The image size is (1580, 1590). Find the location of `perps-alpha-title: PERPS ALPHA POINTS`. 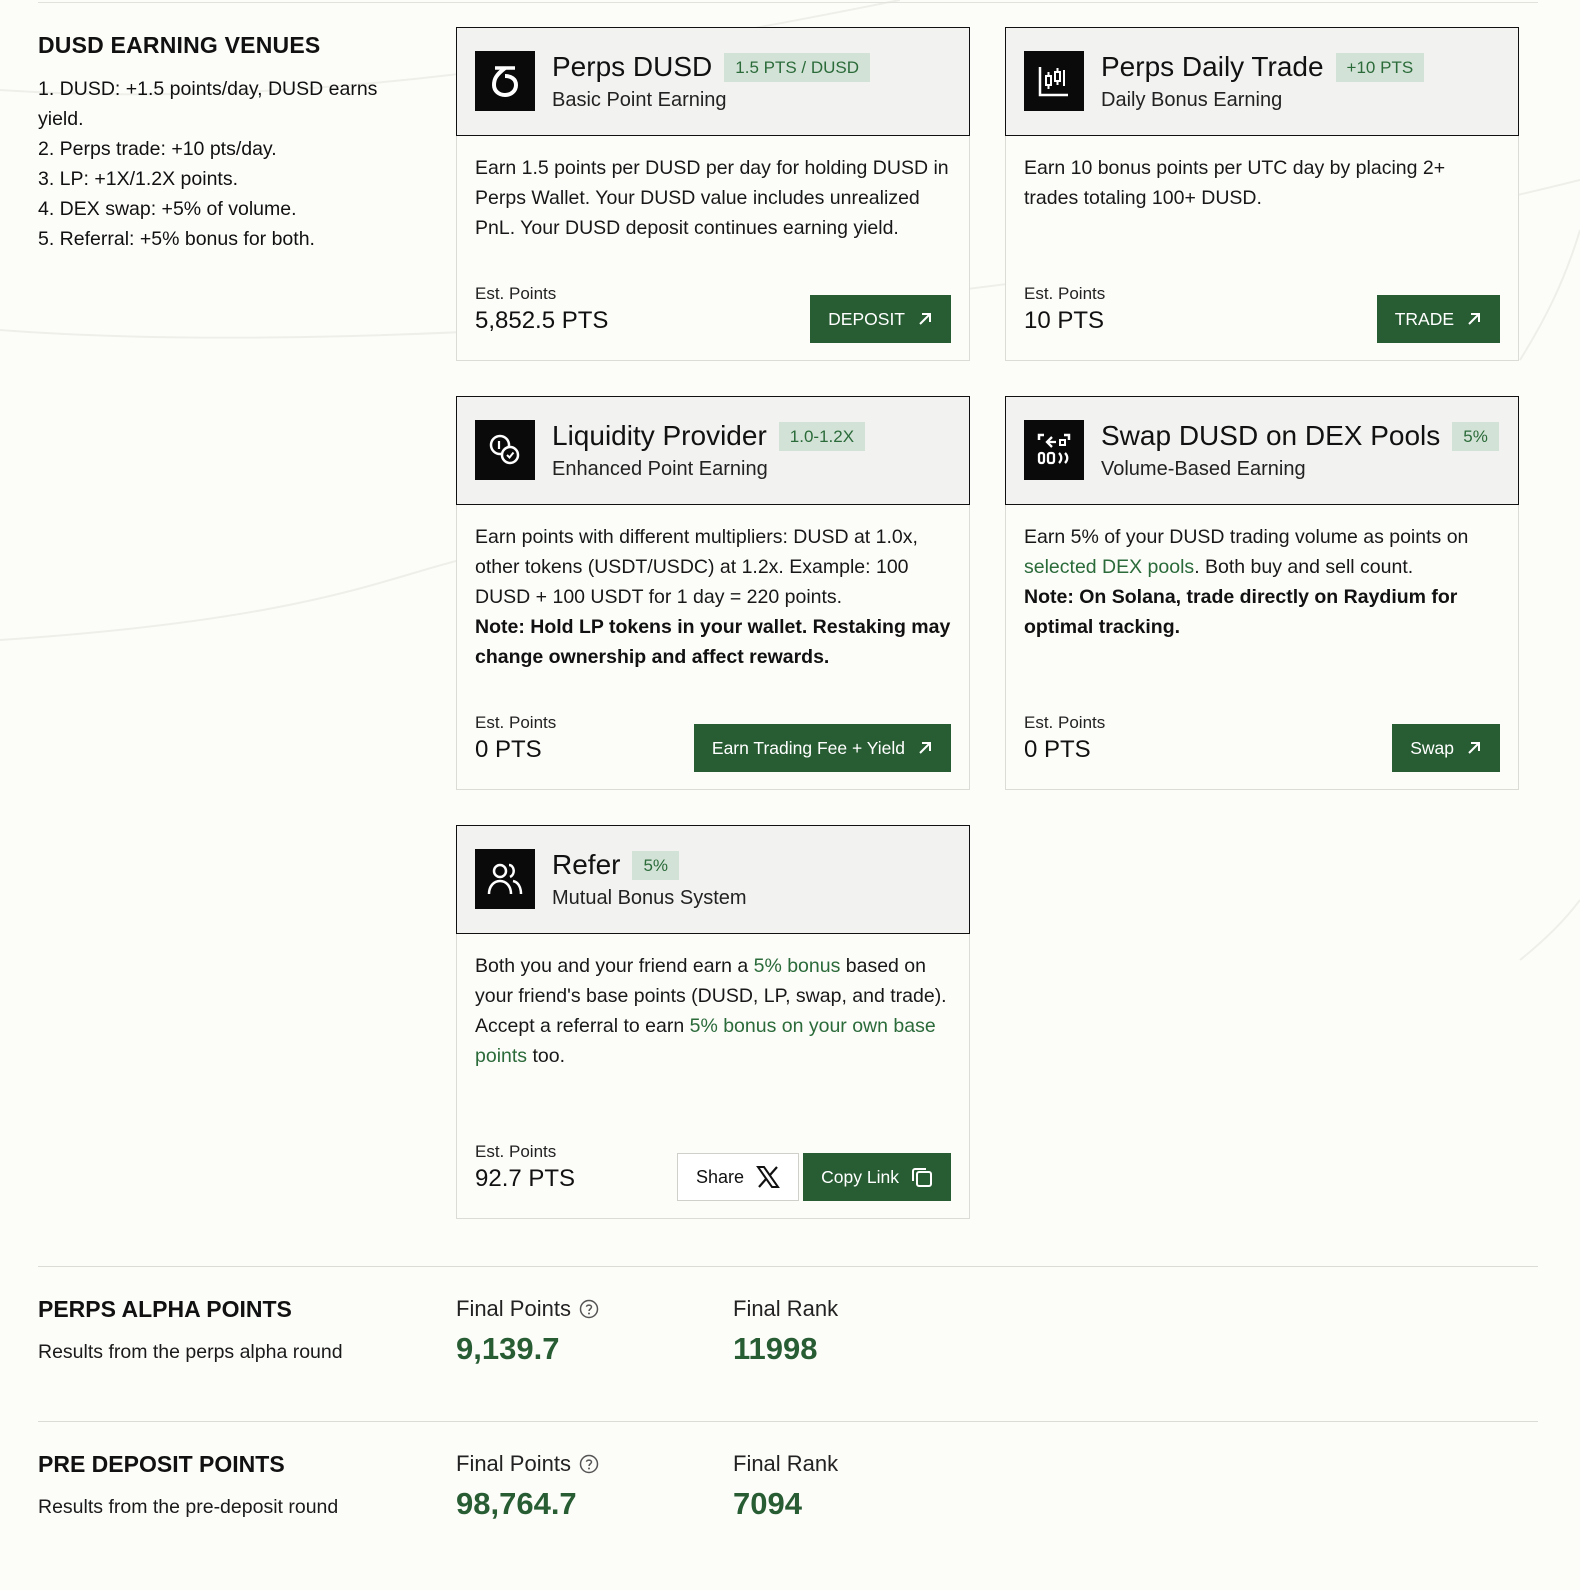

perps-alpha-title: PERPS ALPHA POINTS is located at coordinates (165, 1309).